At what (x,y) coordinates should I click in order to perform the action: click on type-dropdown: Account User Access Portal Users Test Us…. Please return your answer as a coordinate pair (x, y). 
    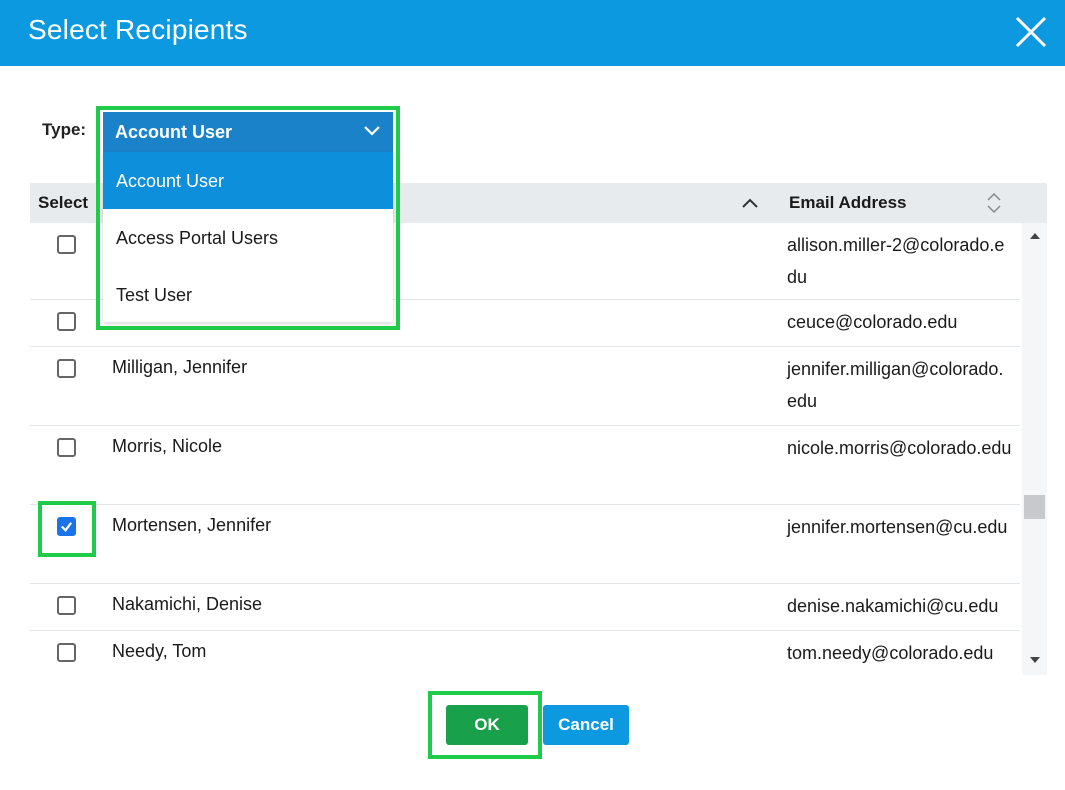
    Looking at the image, I should click on (248, 237).